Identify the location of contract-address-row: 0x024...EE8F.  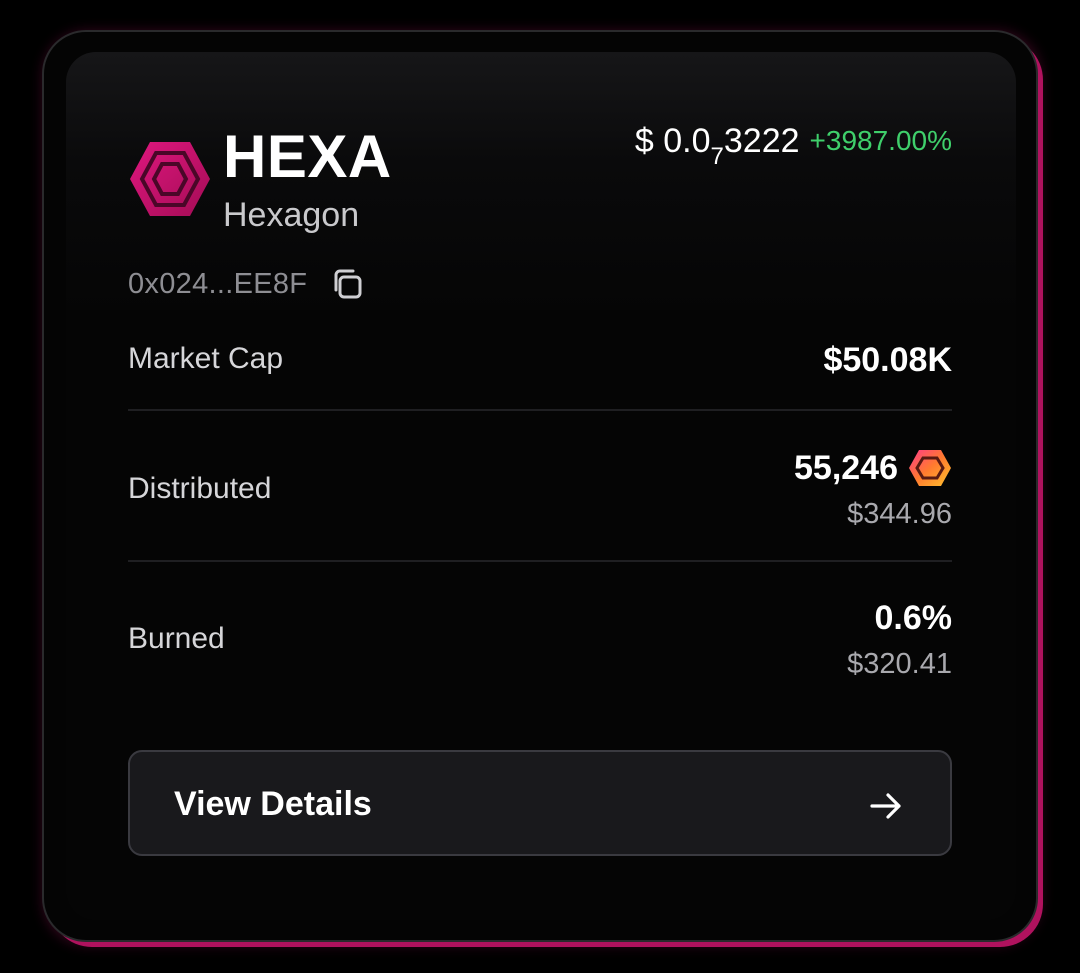
(247, 284).